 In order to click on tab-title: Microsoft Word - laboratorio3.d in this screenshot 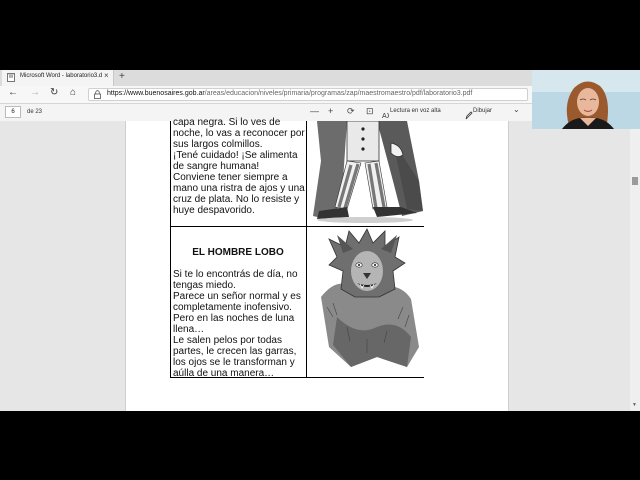, I will do `click(61, 76)`.